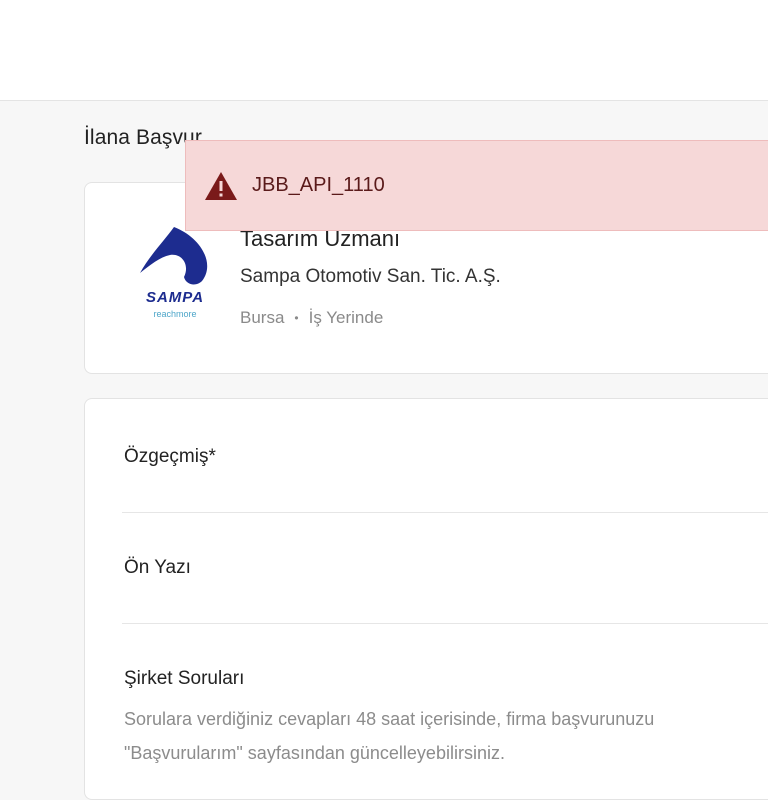 This screenshot has height=800, width=768. I want to click on job-work-type: İş Yerinde, so click(346, 317).